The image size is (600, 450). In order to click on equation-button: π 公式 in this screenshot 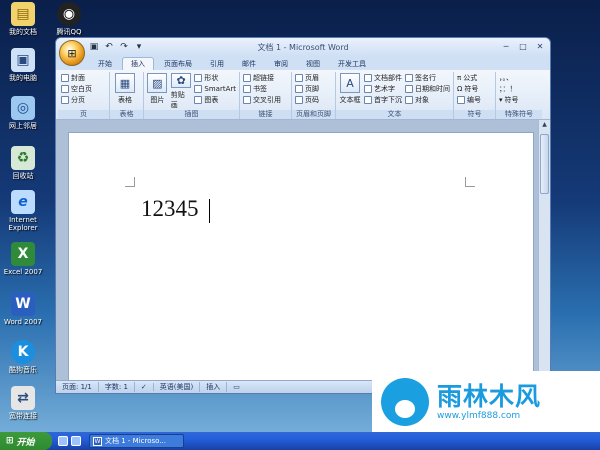, I will do `click(469, 78)`.